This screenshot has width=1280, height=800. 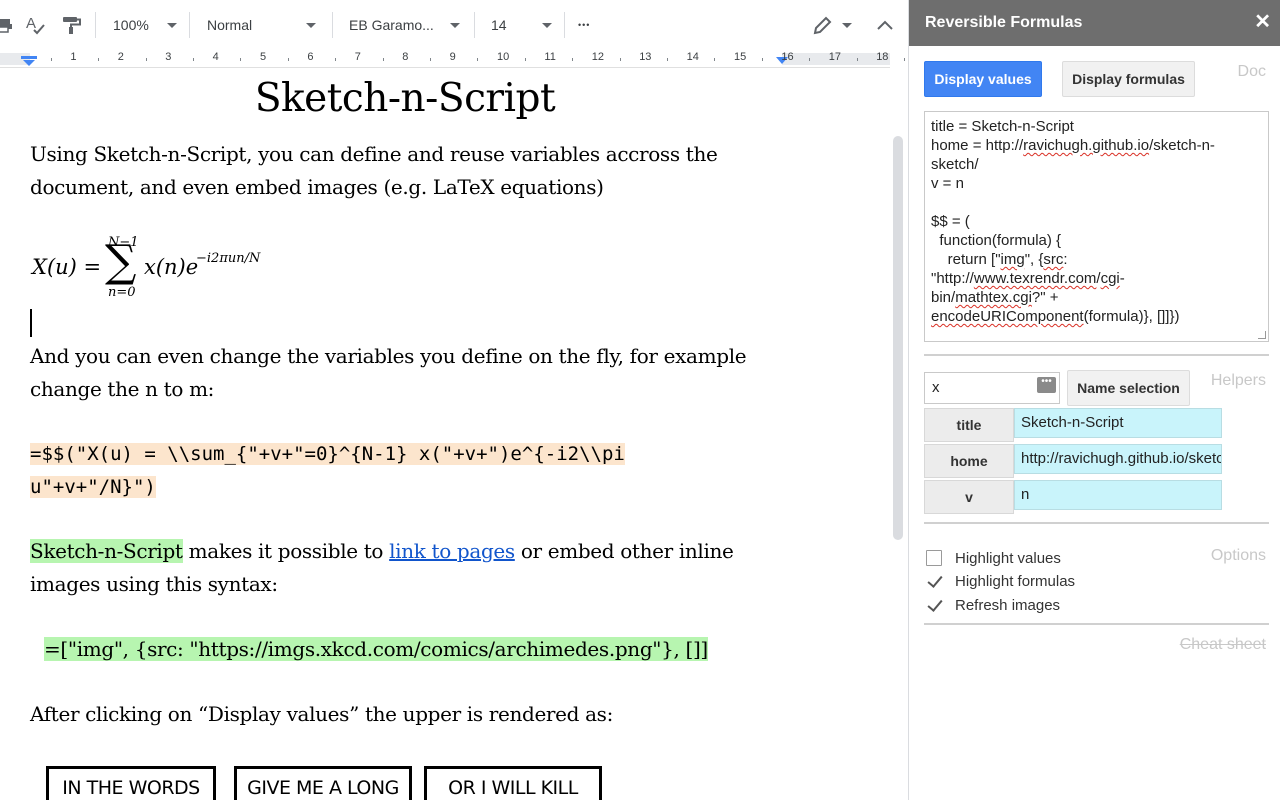 I want to click on font-size-value: 14, so click(x=499, y=25).